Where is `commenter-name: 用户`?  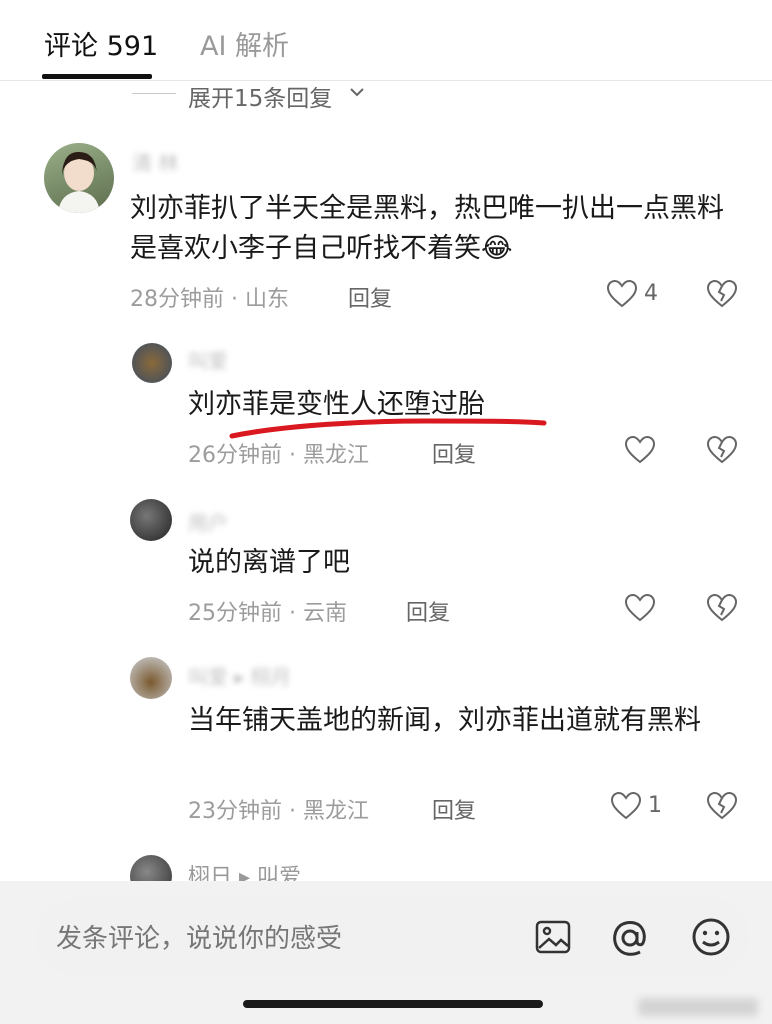 commenter-name: 用户 is located at coordinates (208, 521).